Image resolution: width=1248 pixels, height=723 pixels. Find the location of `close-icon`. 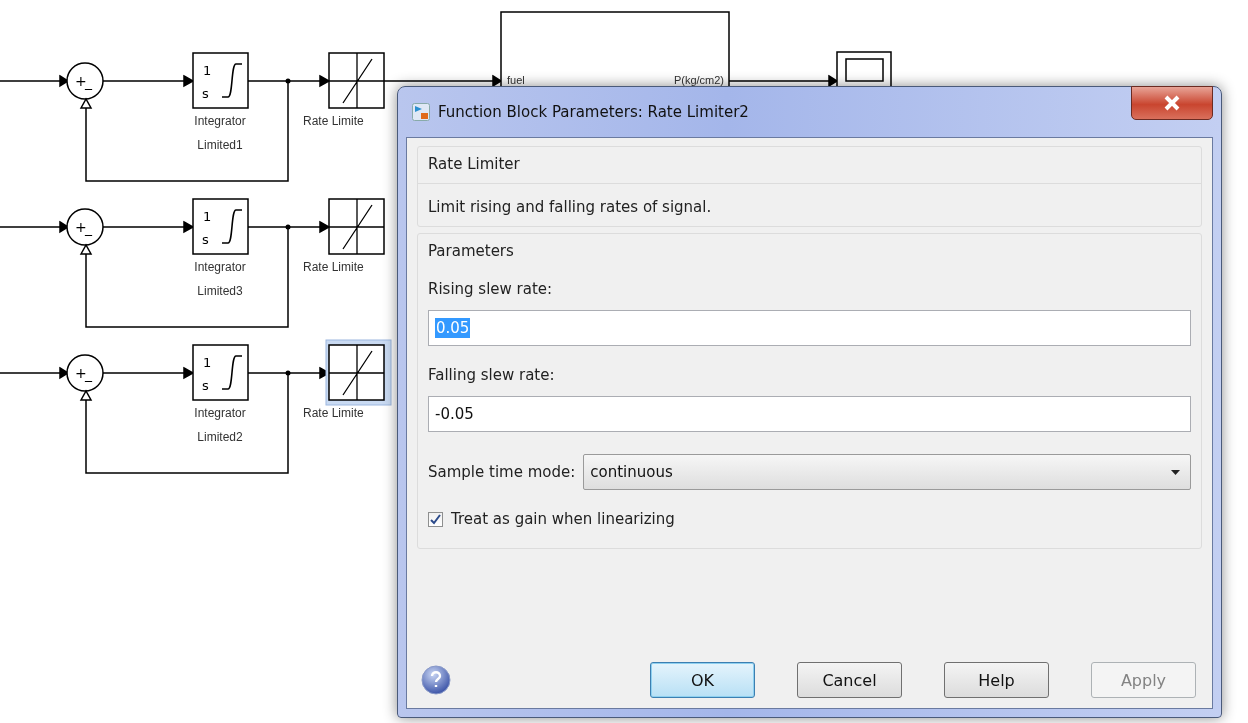

close-icon is located at coordinates (1172, 103).